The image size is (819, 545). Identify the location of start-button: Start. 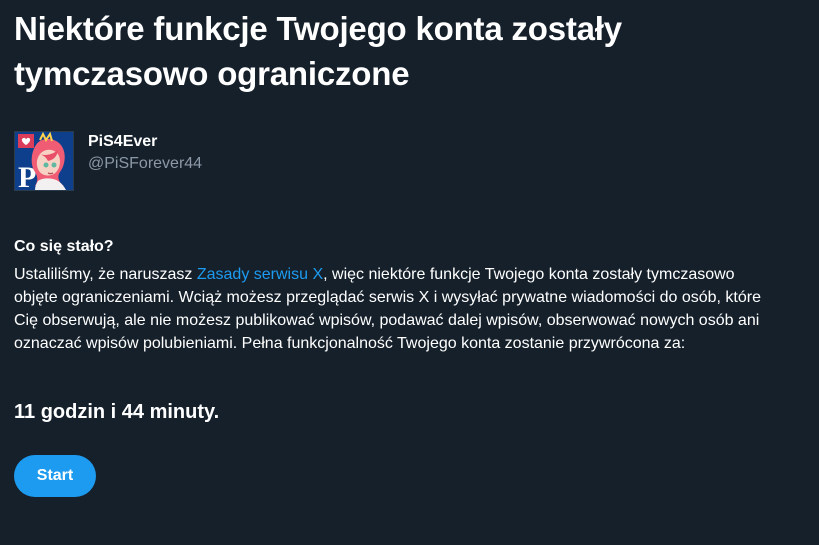
(55, 476).